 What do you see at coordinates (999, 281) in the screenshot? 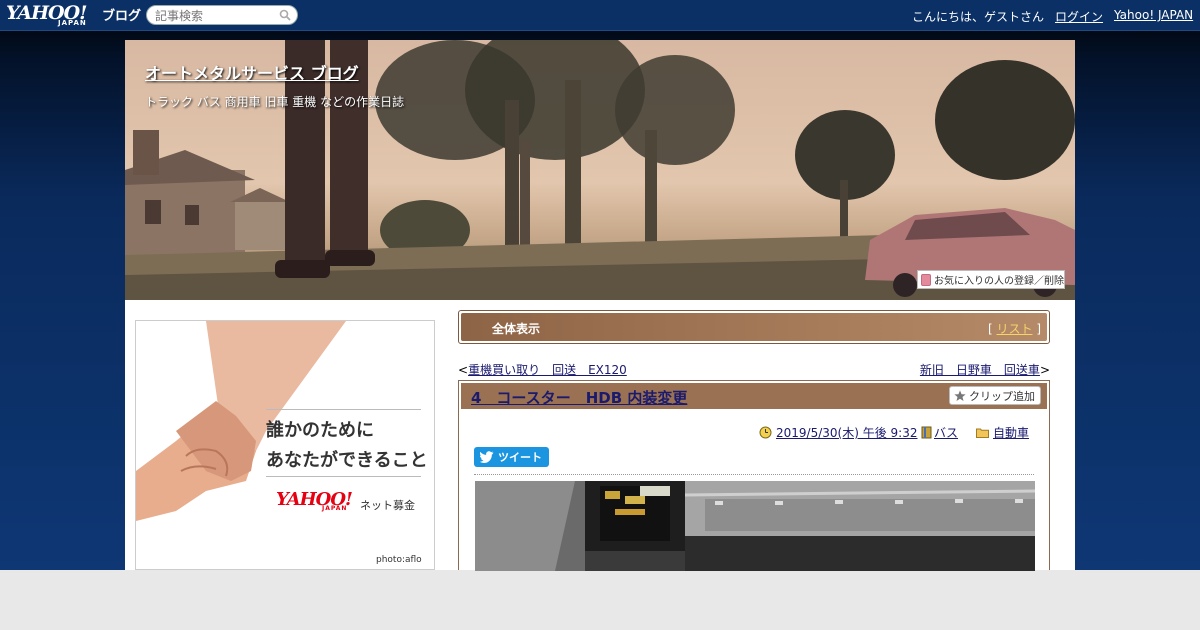
I see `favorite-register-label: お気に入りの人の登録／削除` at bounding box center [999, 281].